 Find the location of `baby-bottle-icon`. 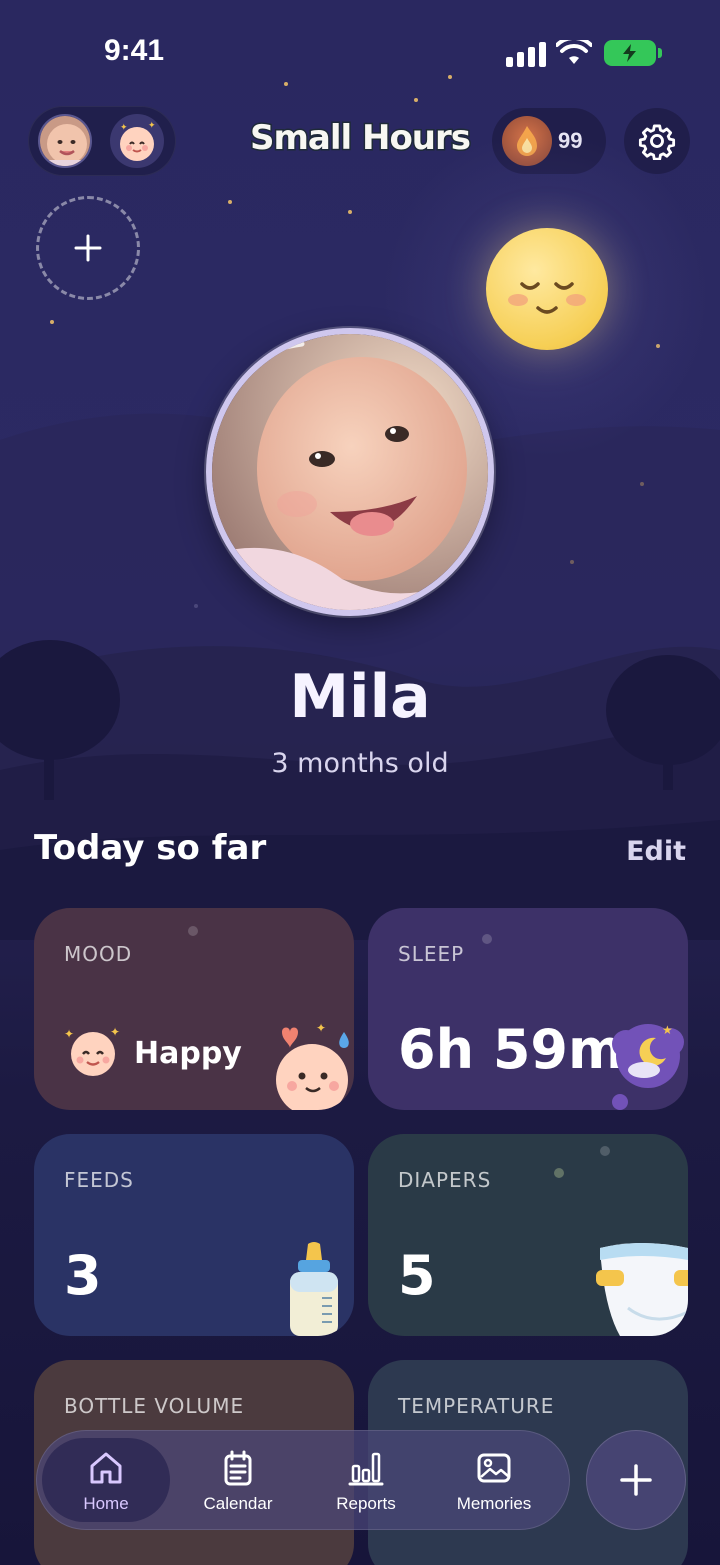

baby-bottle-icon is located at coordinates (314, 1289).